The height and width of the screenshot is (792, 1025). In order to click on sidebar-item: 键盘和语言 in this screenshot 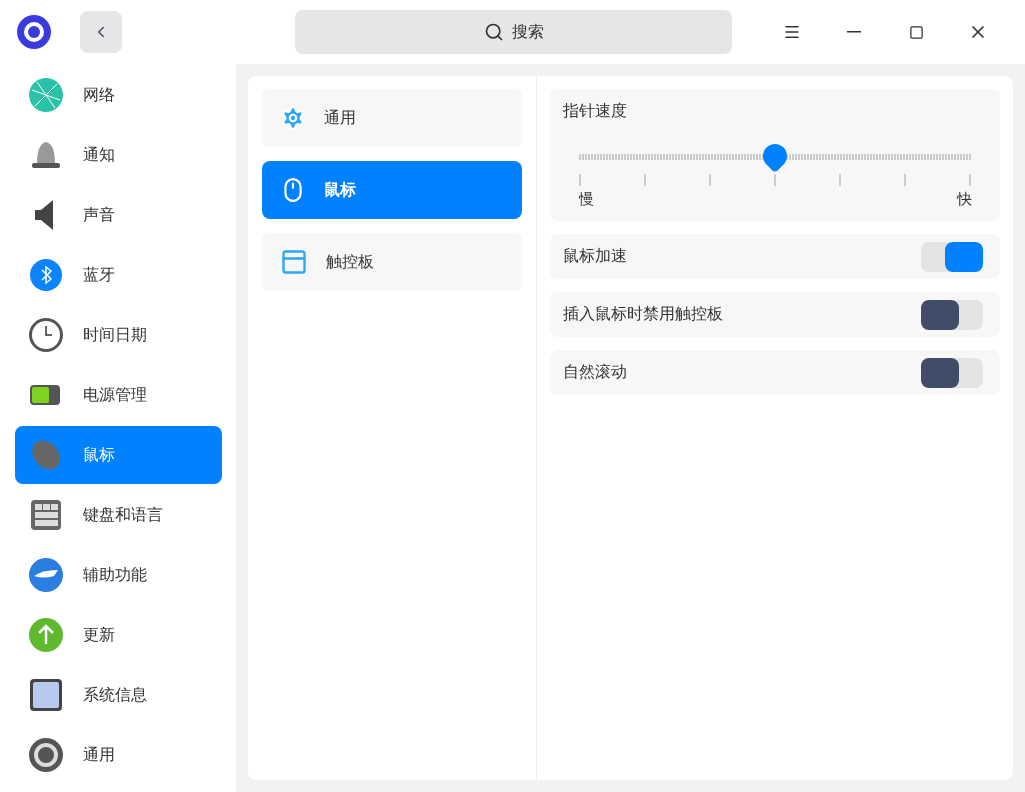, I will do `click(118, 515)`.